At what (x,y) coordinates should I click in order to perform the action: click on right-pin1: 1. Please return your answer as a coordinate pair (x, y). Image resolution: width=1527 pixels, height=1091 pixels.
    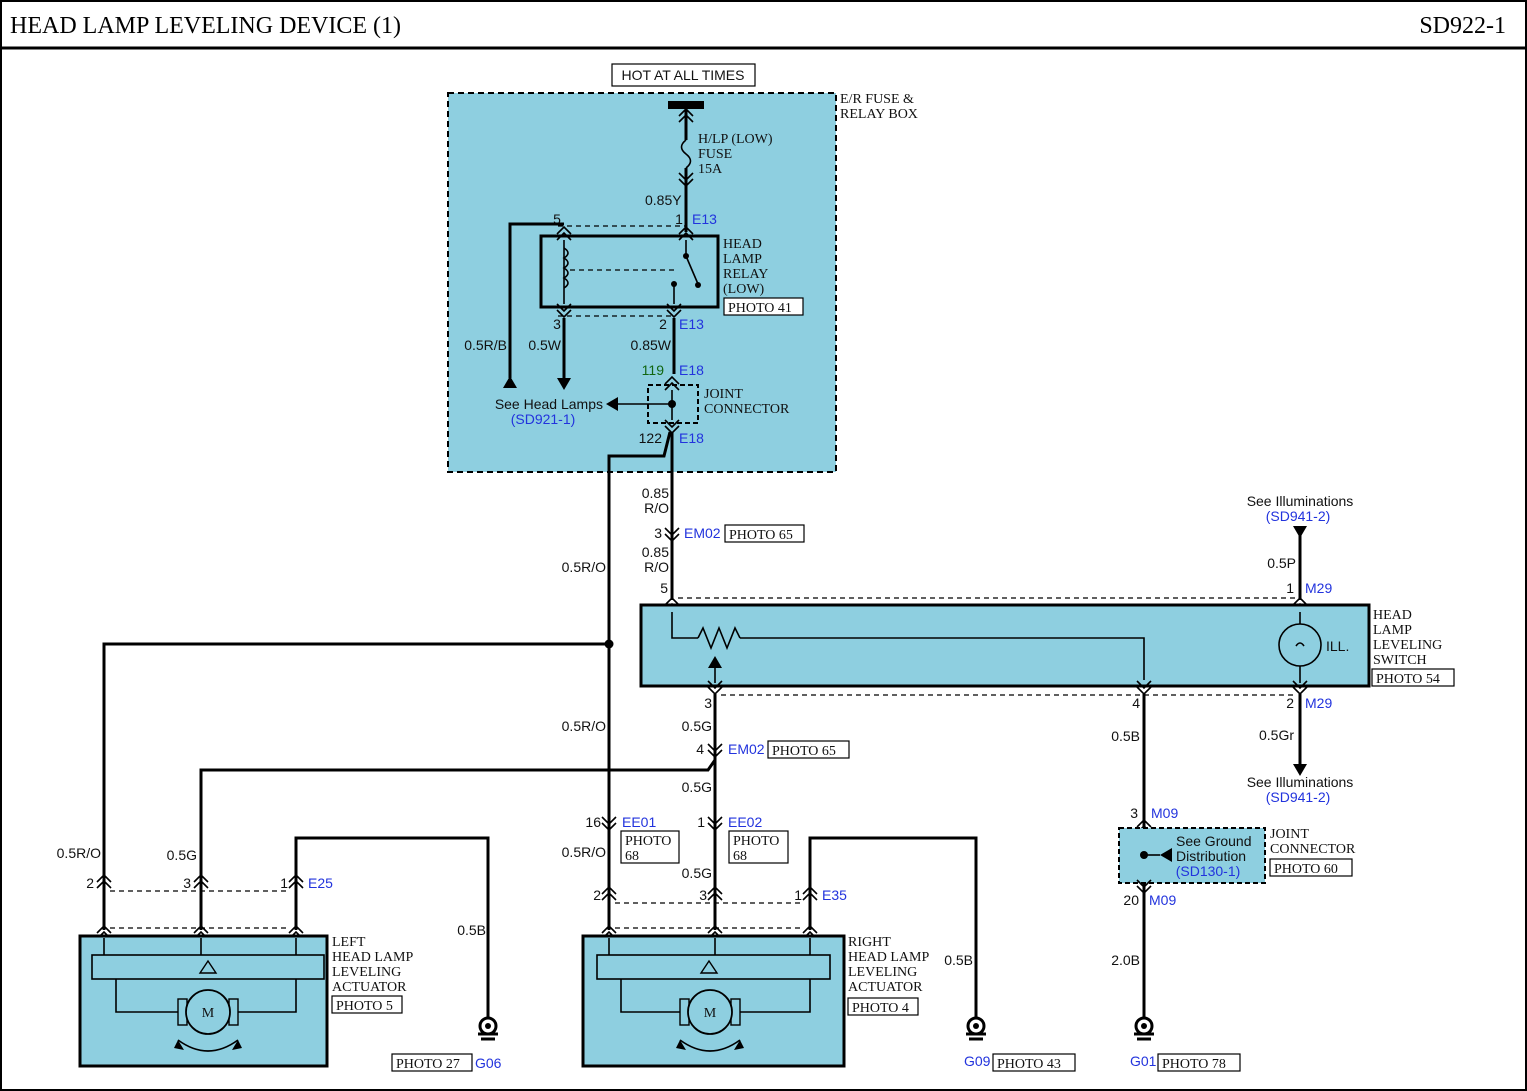
    Looking at the image, I should click on (798, 895).